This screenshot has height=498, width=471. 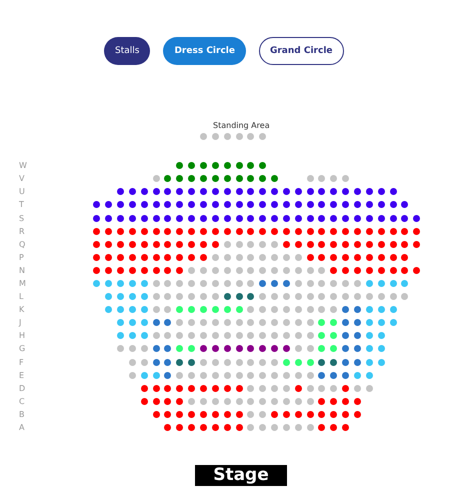 I want to click on row-label: R, so click(x=22, y=231).